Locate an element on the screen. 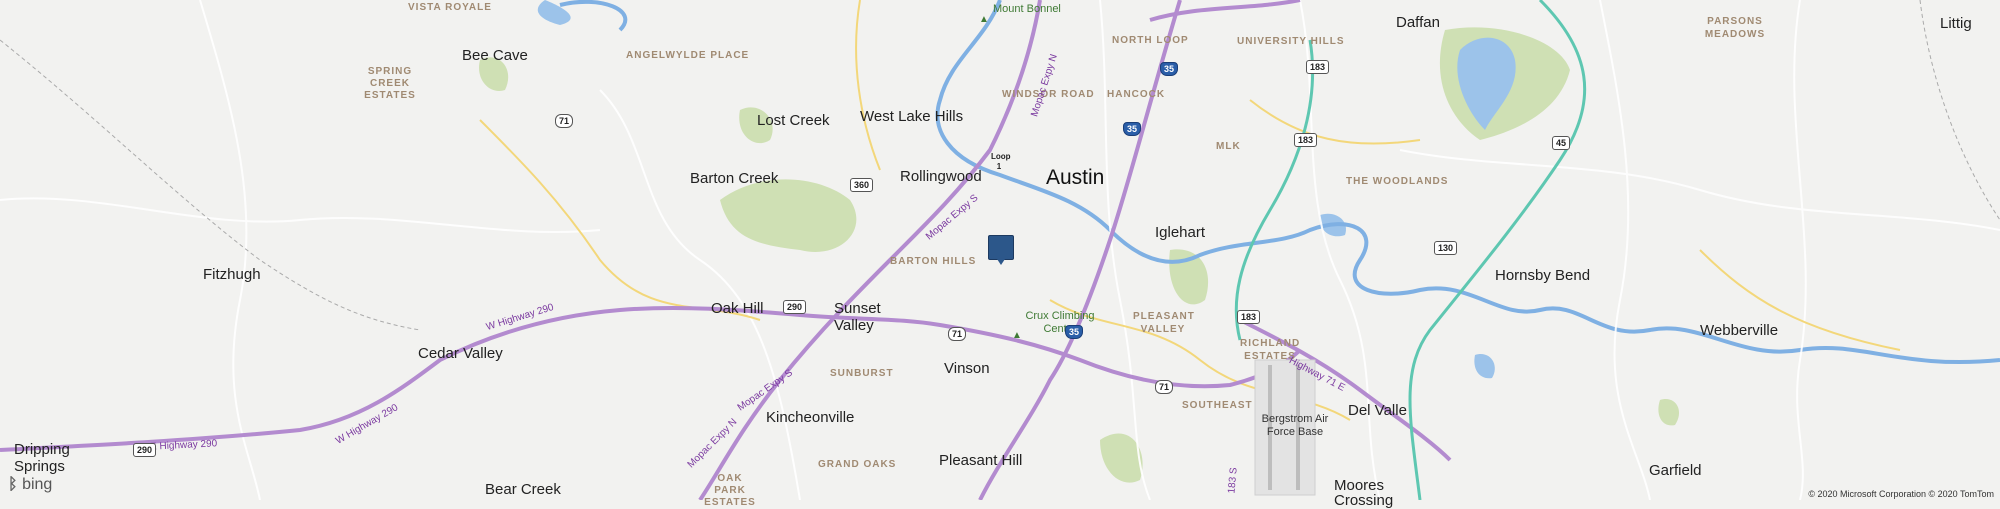 The width and height of the screenshot is (2000, 509). state-71-shield-a: 71 is located at coordinates (564, 121).